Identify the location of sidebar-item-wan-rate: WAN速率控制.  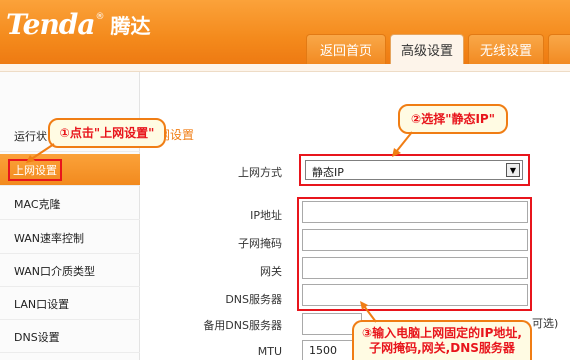
(70, 238).